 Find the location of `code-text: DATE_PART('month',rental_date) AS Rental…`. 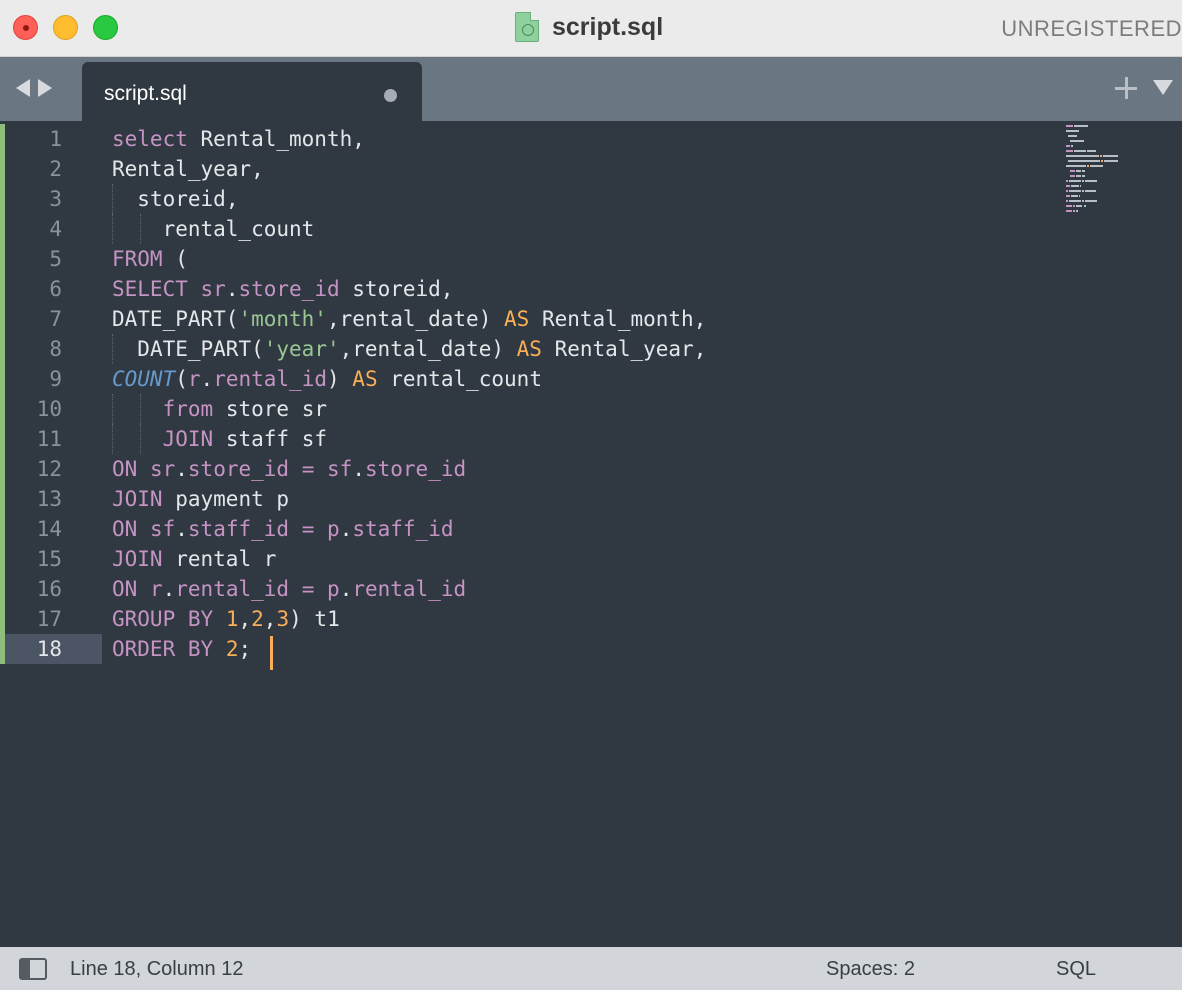

code-text: DATE_PART('month',rental_date) AS Rental… is located at coordinates (409, 319).